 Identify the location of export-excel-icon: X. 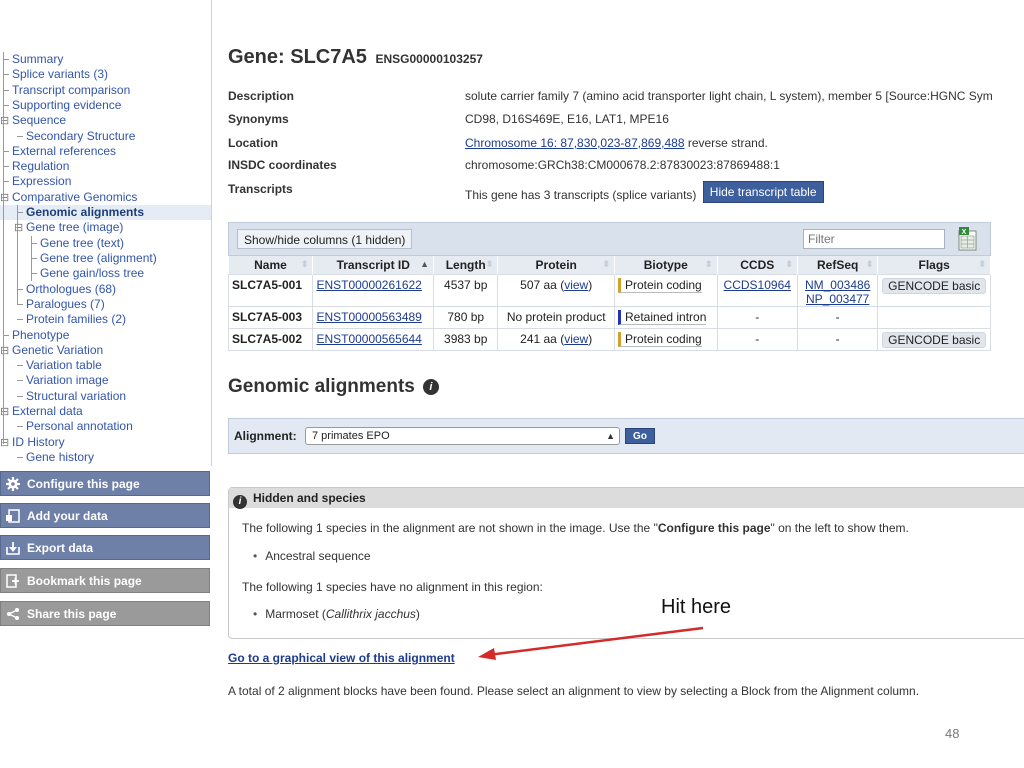
(968, 239).